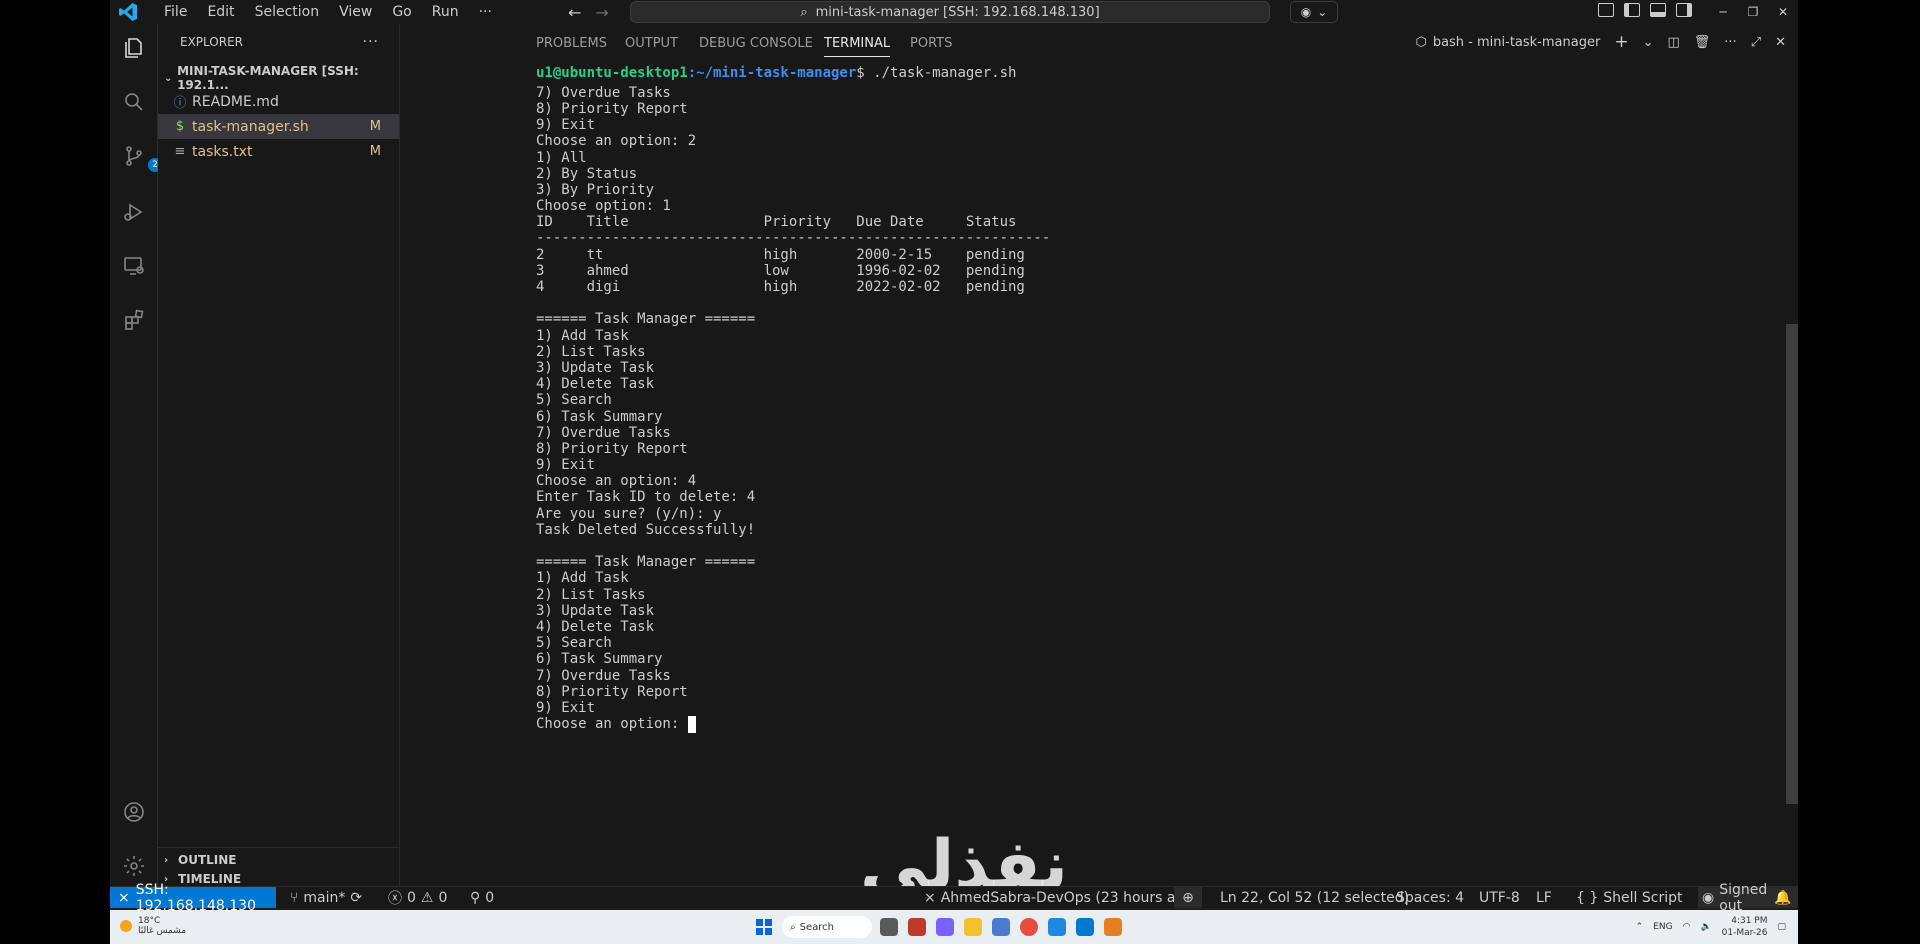 This screenshot has height=944, width=1920. Describe the element at coordinates (1723, 12) in the screenshot. I see `minimize-icon: ─` at that location.